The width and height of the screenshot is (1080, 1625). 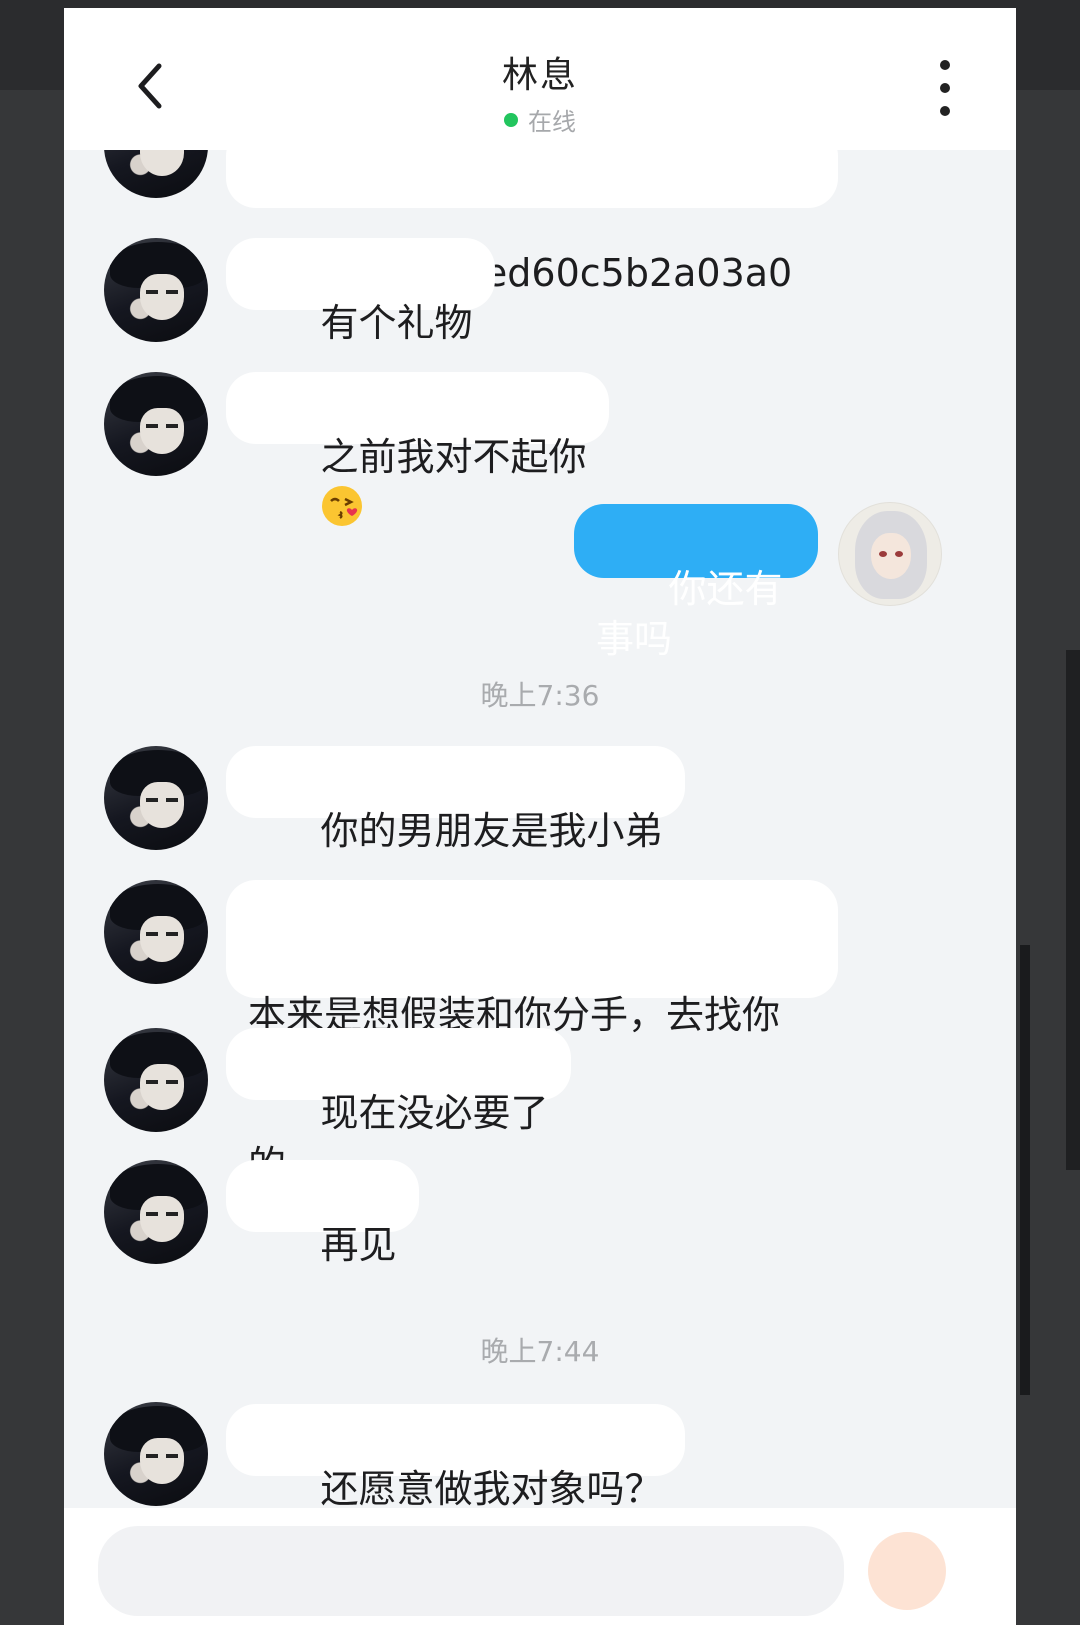 What do you see at coordinates (32, 857) in the screenshot?
I see `background-left` at bounding box center [32, 857].